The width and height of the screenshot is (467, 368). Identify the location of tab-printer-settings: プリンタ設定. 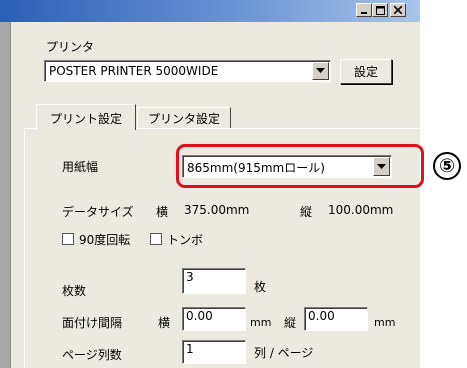
(184, 117).